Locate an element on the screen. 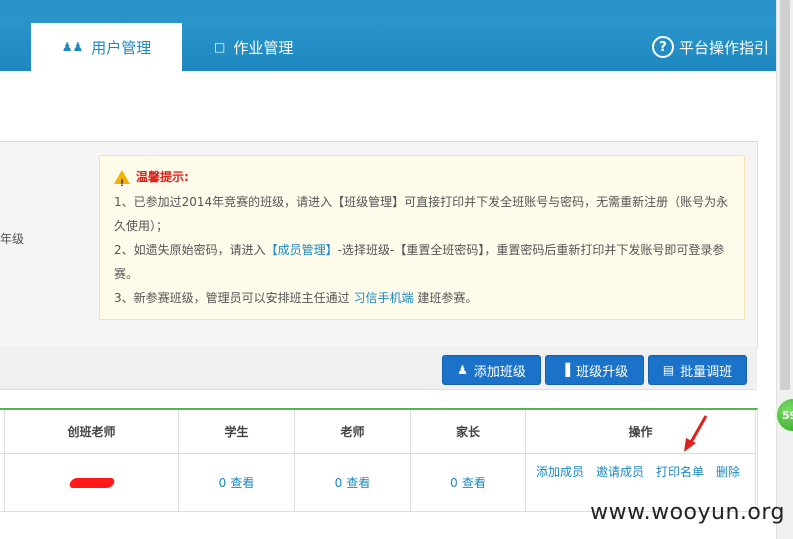 This screenshot has width=793, height=539. teacher-cell is located at coordinates (92, 483).